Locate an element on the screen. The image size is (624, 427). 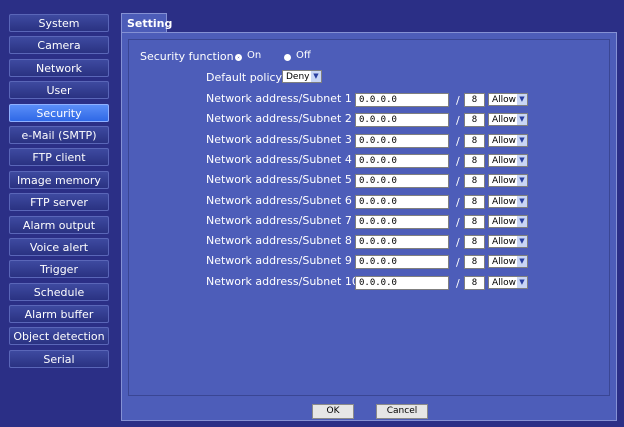
subnet-row: Network address/Subnet 10 0.0.0.0/8 Allow ▼ is located at coordinates (369, 282).